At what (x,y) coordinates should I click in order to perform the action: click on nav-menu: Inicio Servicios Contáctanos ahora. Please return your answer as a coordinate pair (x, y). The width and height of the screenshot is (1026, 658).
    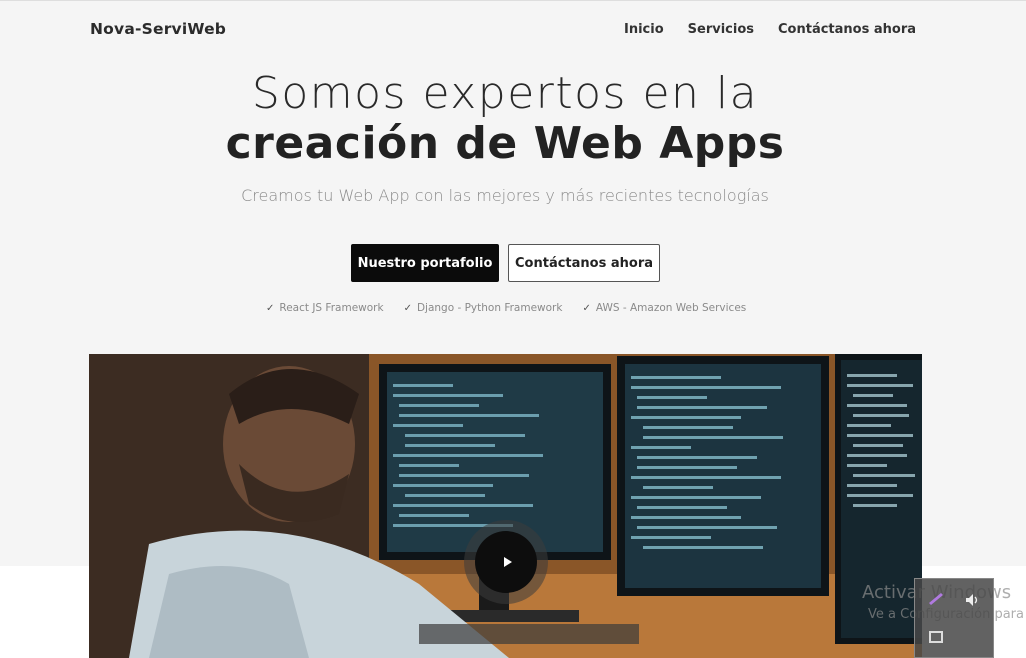
    Looking at the image, I should click on (770, 29).